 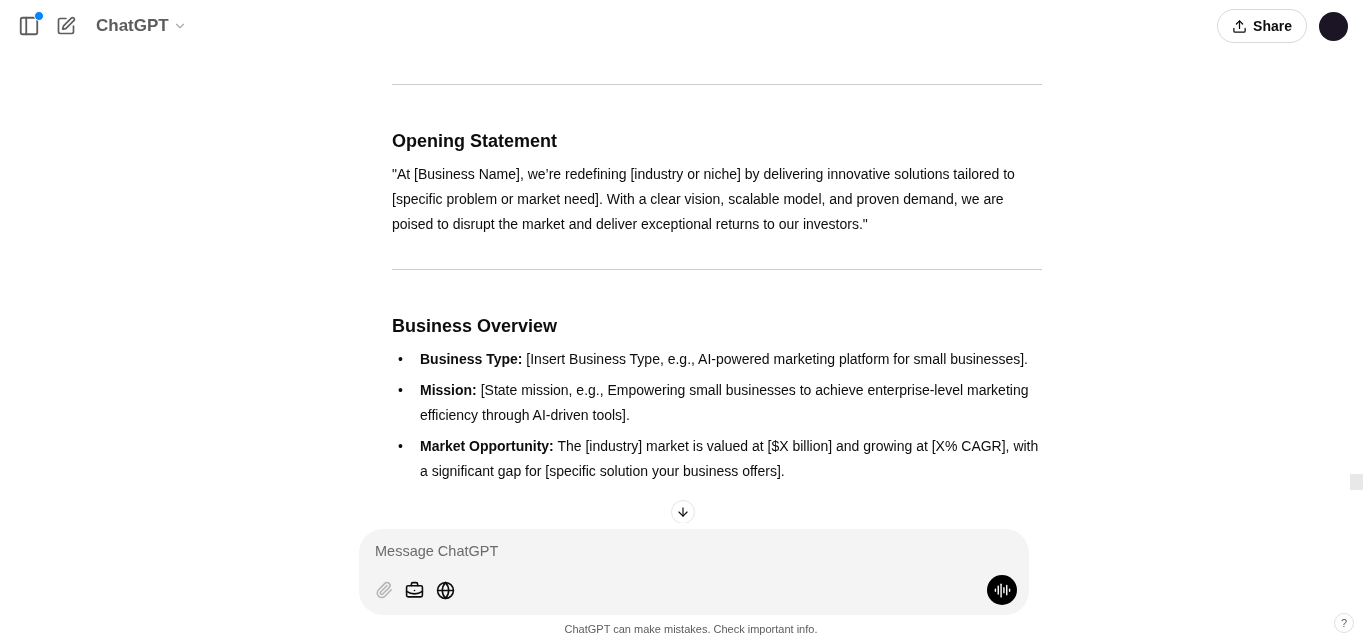 I want to click on message-input: Message ChatGPT, so click(x=696, y=551).